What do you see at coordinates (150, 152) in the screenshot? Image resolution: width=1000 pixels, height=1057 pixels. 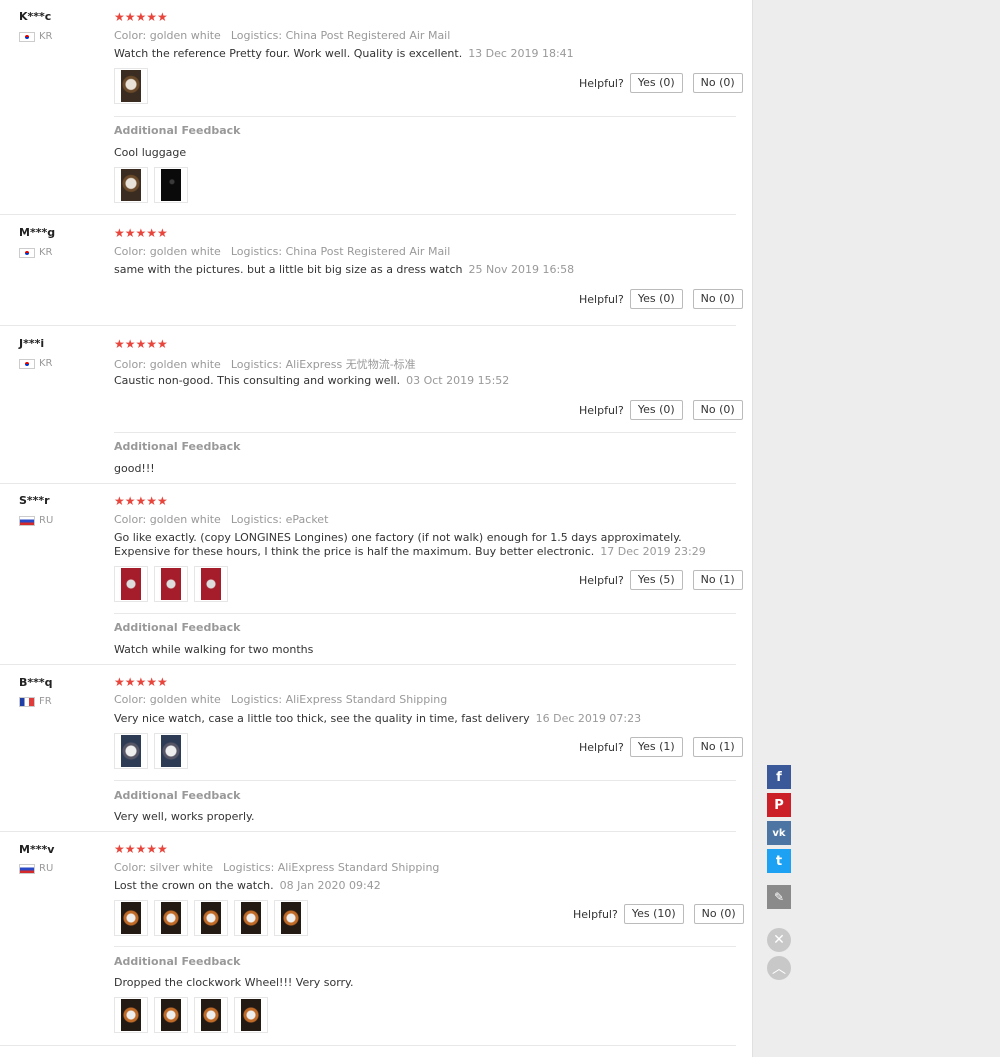 I see `additional-feedback-text: Cool luggage` at bounding box center [150, 152].